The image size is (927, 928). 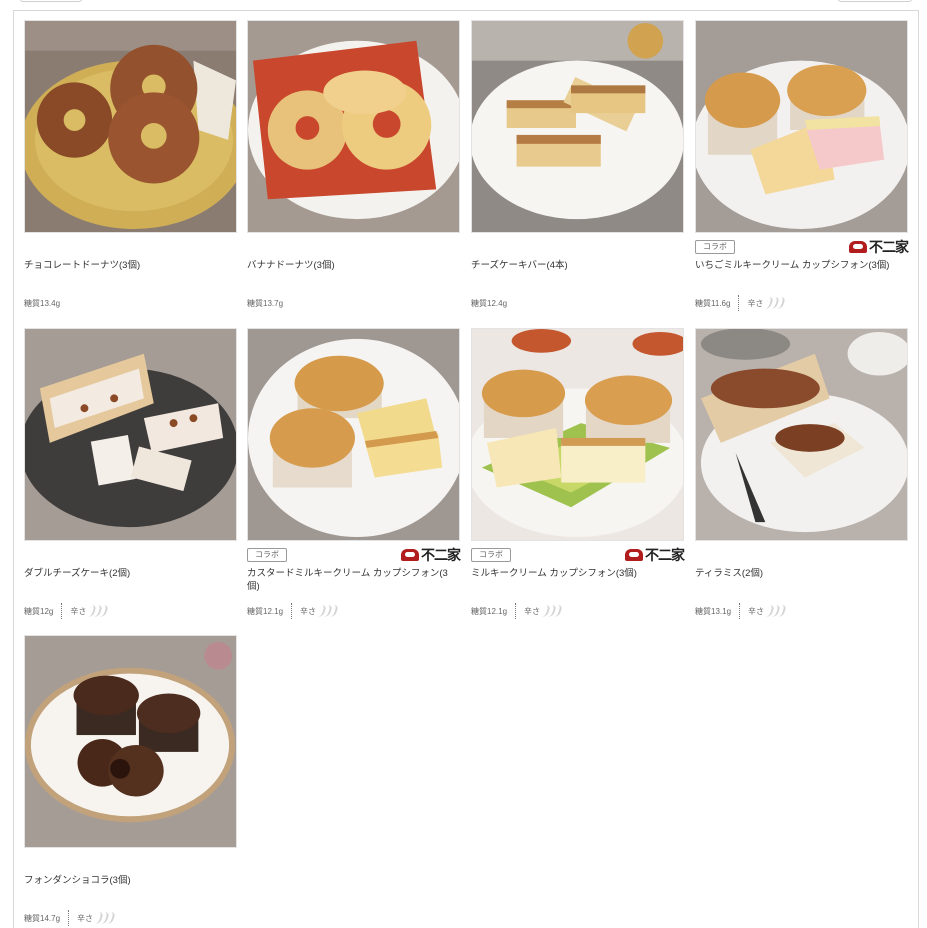 What do you see at coordinates (875, 1) in the screenshot?
I see `top-right-button` at bounding box center [875, 1].